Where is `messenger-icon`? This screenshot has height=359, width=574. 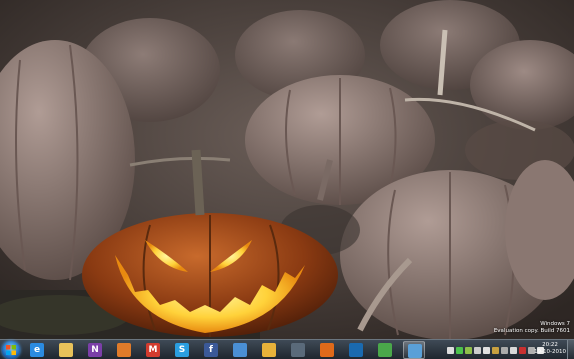 messenger-icon is located at coordinates (298, 350).